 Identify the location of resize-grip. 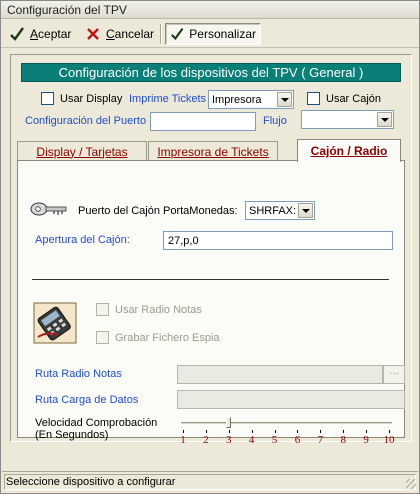
(411, 484).